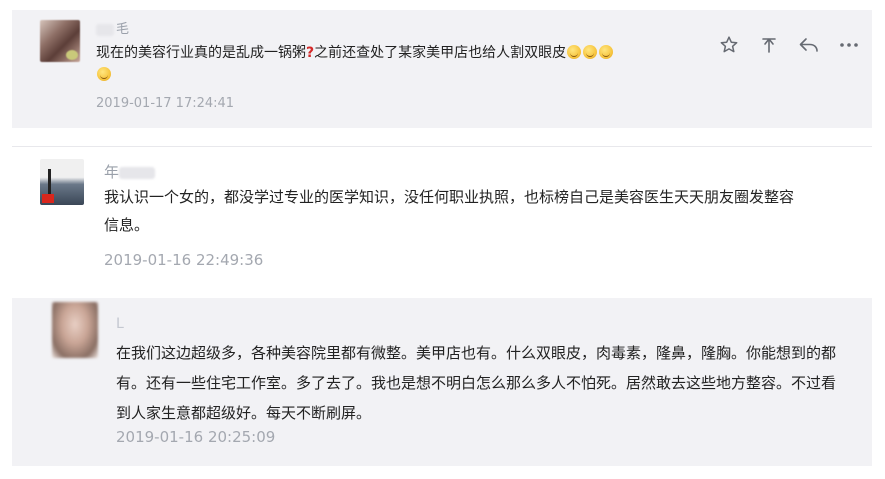 Image resolution: width=885 pixels, height=479 pixels. Describe the element at coordinates (48, 198) in the screenshot. I see `flag-icon` at that location.